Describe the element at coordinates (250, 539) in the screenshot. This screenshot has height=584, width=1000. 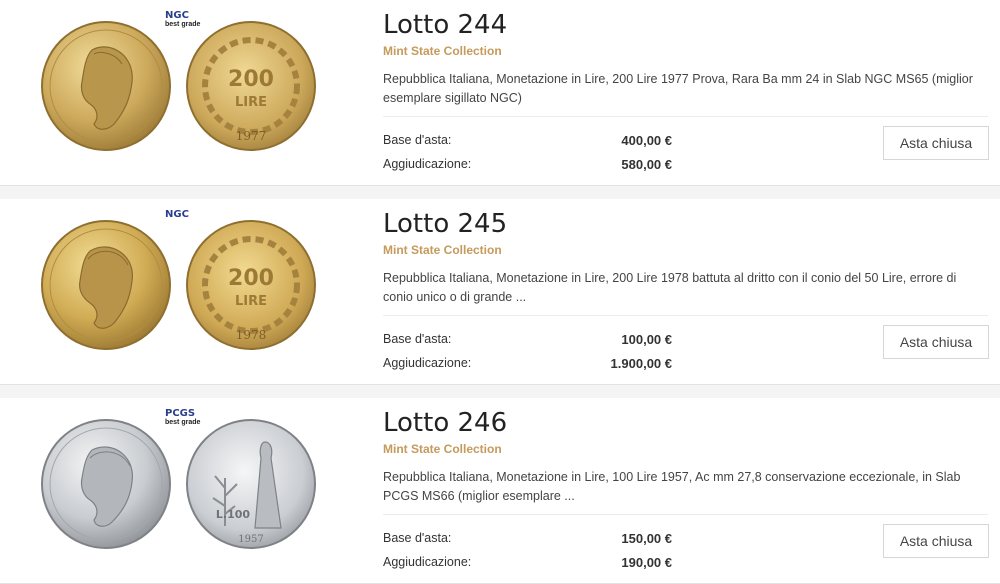
I see `svg-text: 1957` at that location.